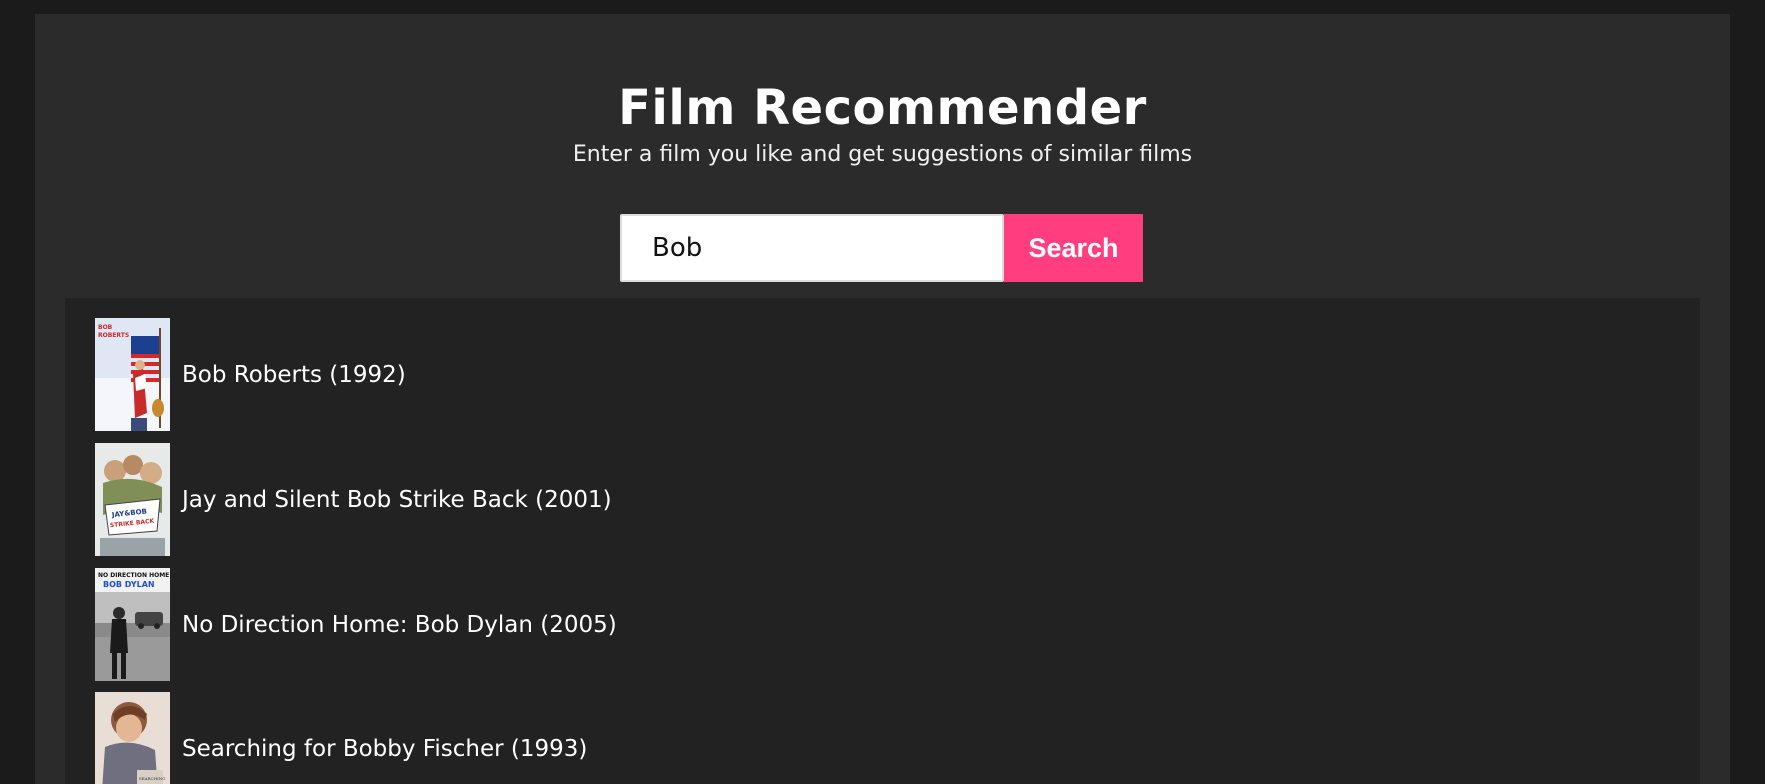 This screenshot has height=784, width=1765. What do you see at coordinates (385, 748) in the screenshot?
I see `result-title: Searching for Bobby Fischer (1993)` at bounding box center [385, 748].